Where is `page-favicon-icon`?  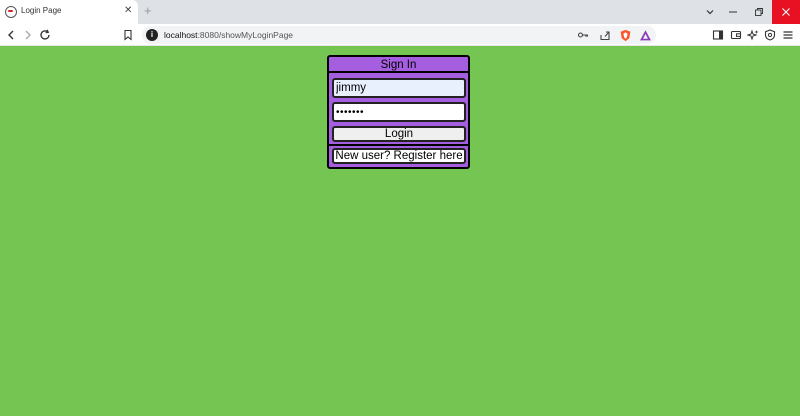
page-favicon-icon is located at coordinates (11, 12).